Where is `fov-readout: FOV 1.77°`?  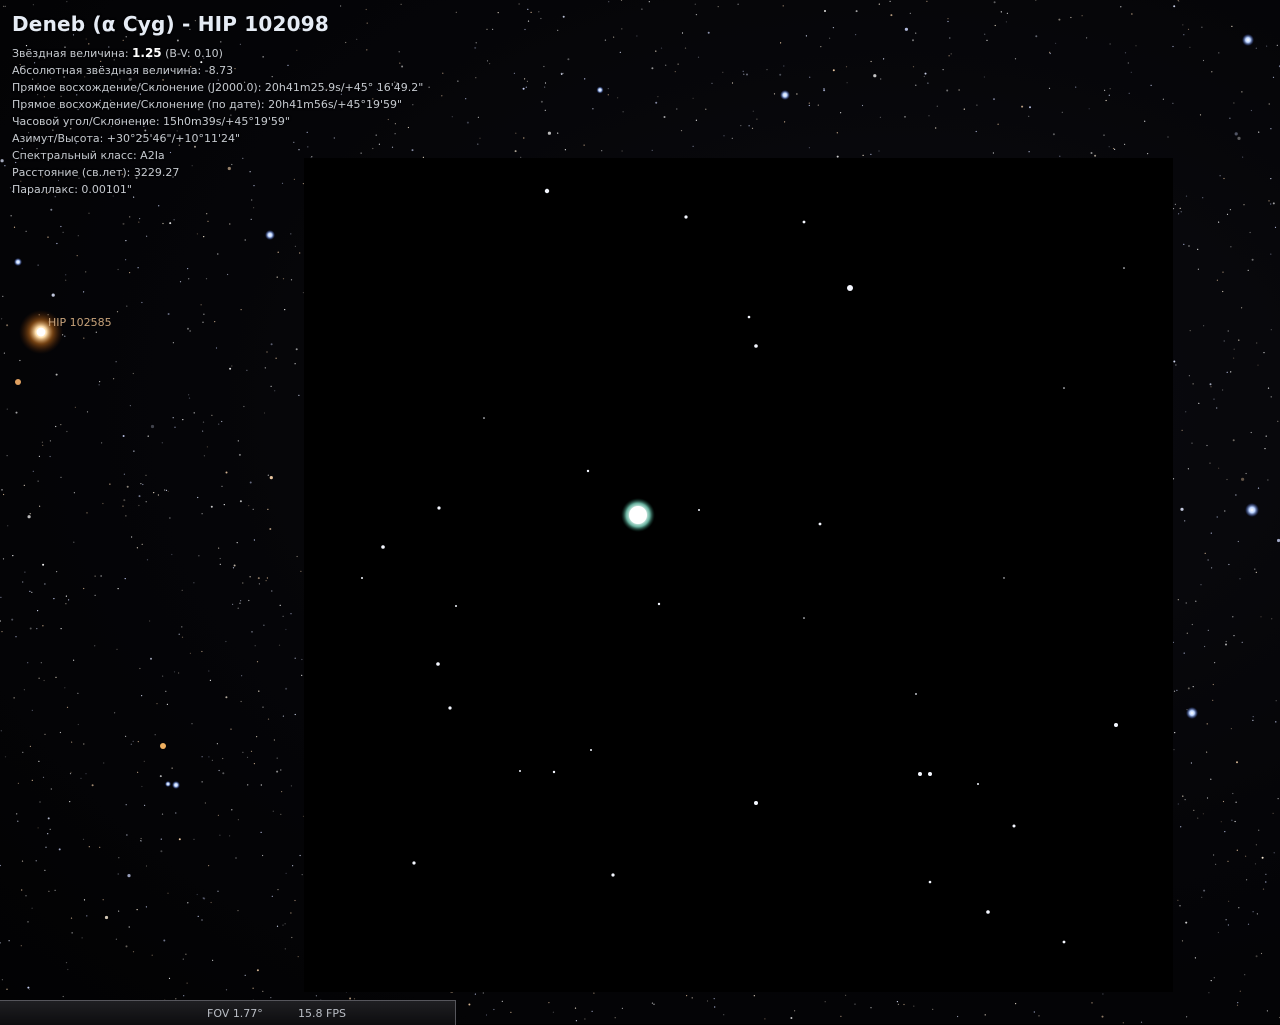 fov-readout: FOV 1.77° is located at coordinates (235, 1013).